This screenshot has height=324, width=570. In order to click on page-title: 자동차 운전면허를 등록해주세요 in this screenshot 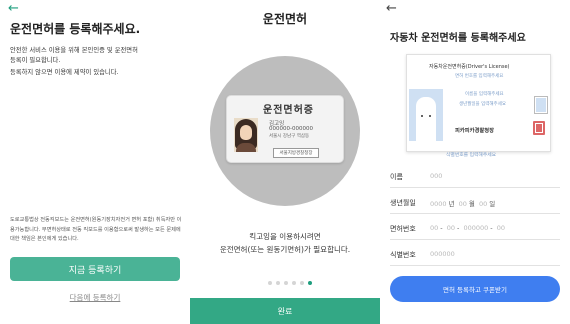, I will do `click(458, 38)`.